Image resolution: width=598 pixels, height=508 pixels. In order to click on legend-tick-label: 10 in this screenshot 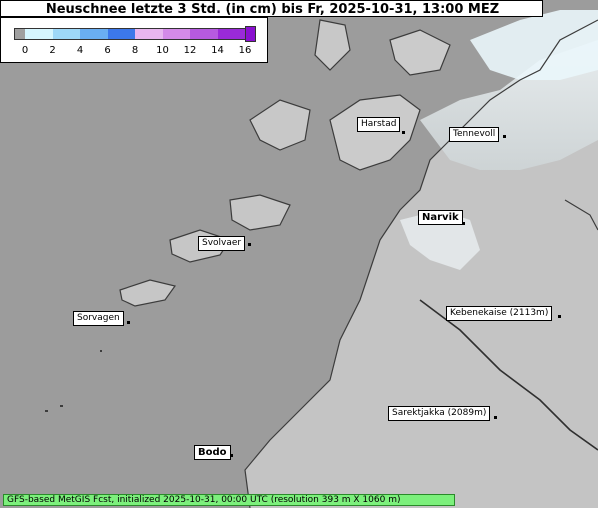, I will do `click(162, 50)`.